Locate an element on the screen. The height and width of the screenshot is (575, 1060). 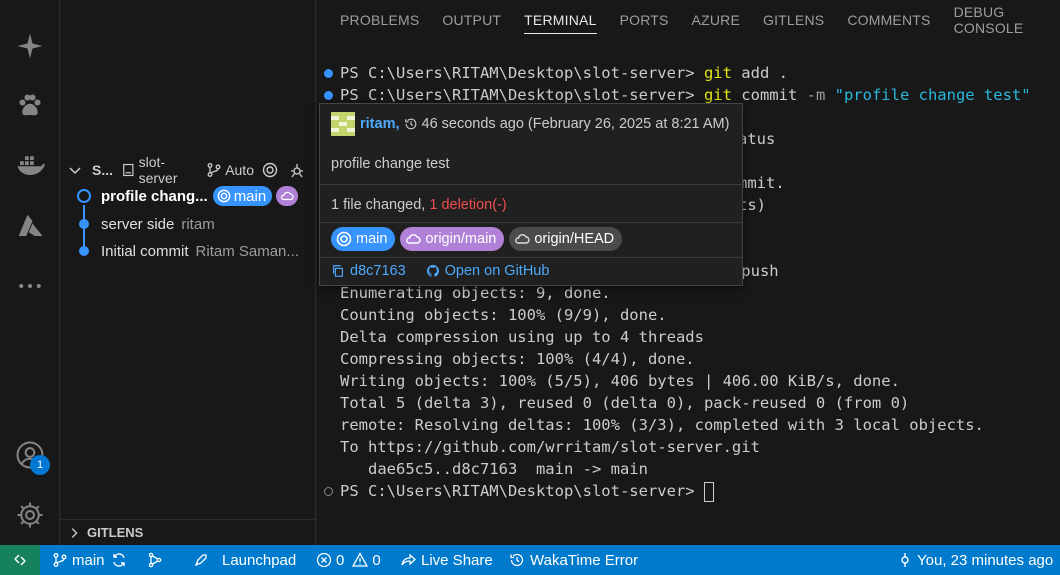
remote-icon is located at coordinates (20, 560).